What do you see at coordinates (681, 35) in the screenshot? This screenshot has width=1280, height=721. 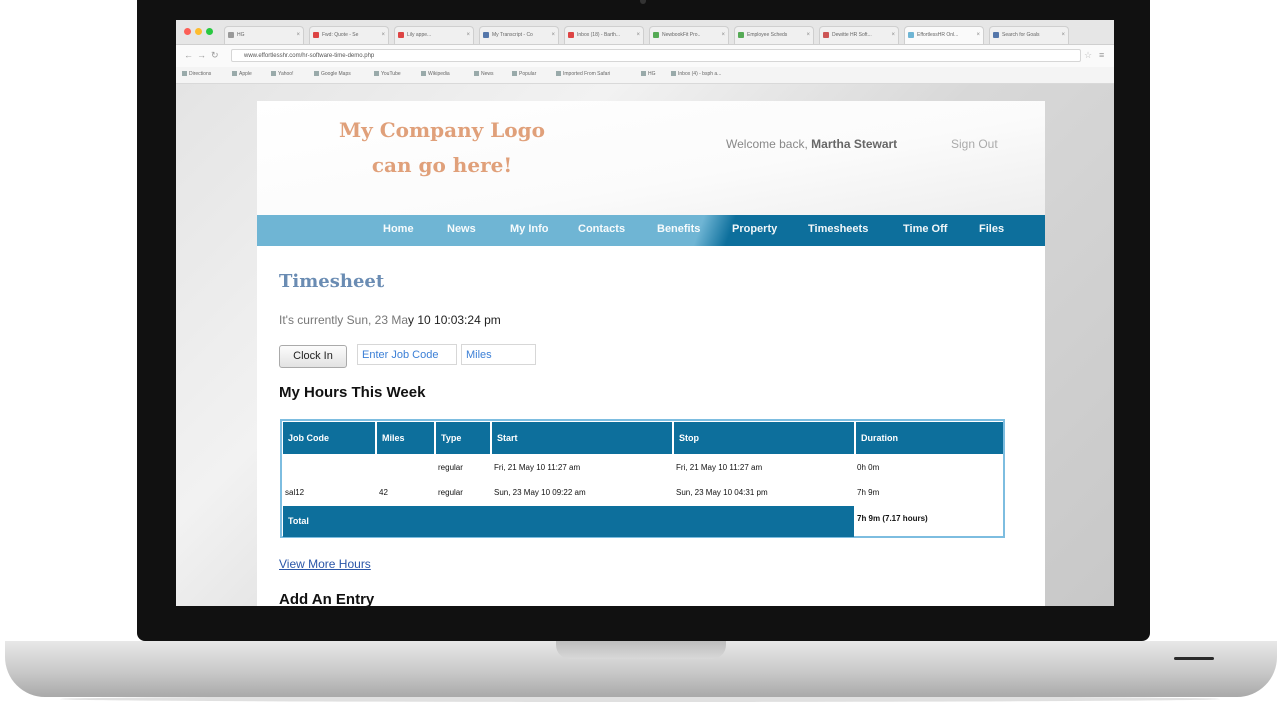 I see `tab-label: NewbookFit Pro..` at bounding box center [681, 35].